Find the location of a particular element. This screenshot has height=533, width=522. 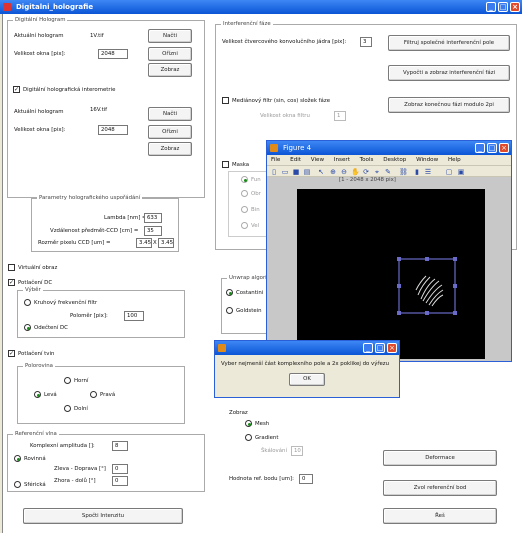

pixel-x-input: 3.45 is located at coordinates (144, 243).